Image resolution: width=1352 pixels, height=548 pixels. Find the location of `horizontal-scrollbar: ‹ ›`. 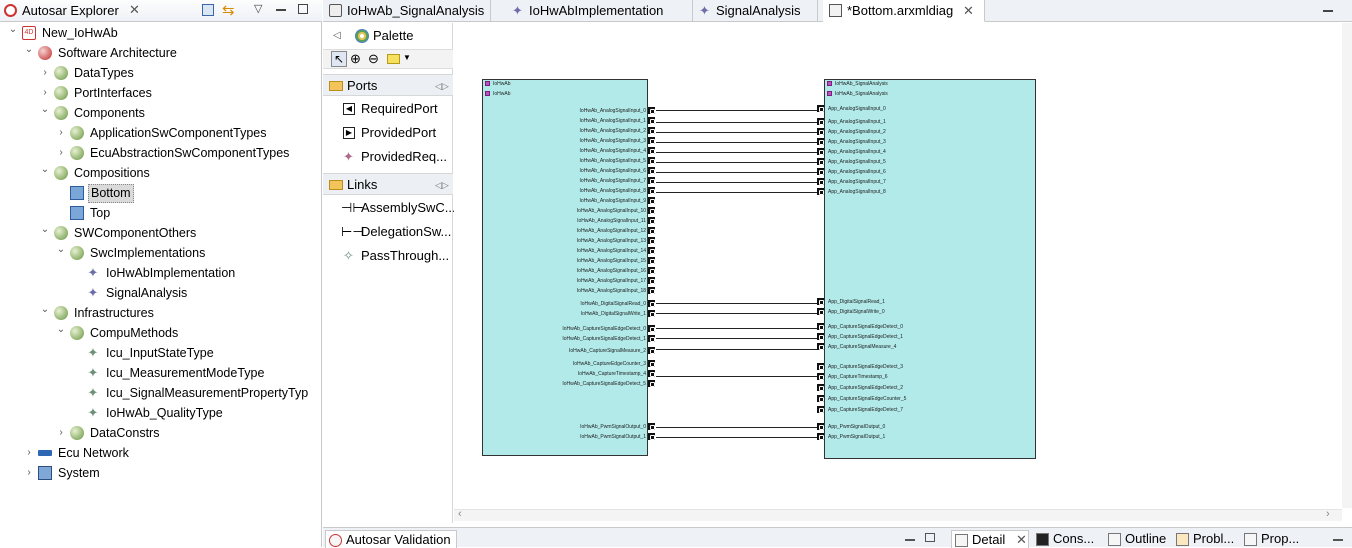

horizontal-scrollbar: ‹ › is located at coordinates (898, 514).